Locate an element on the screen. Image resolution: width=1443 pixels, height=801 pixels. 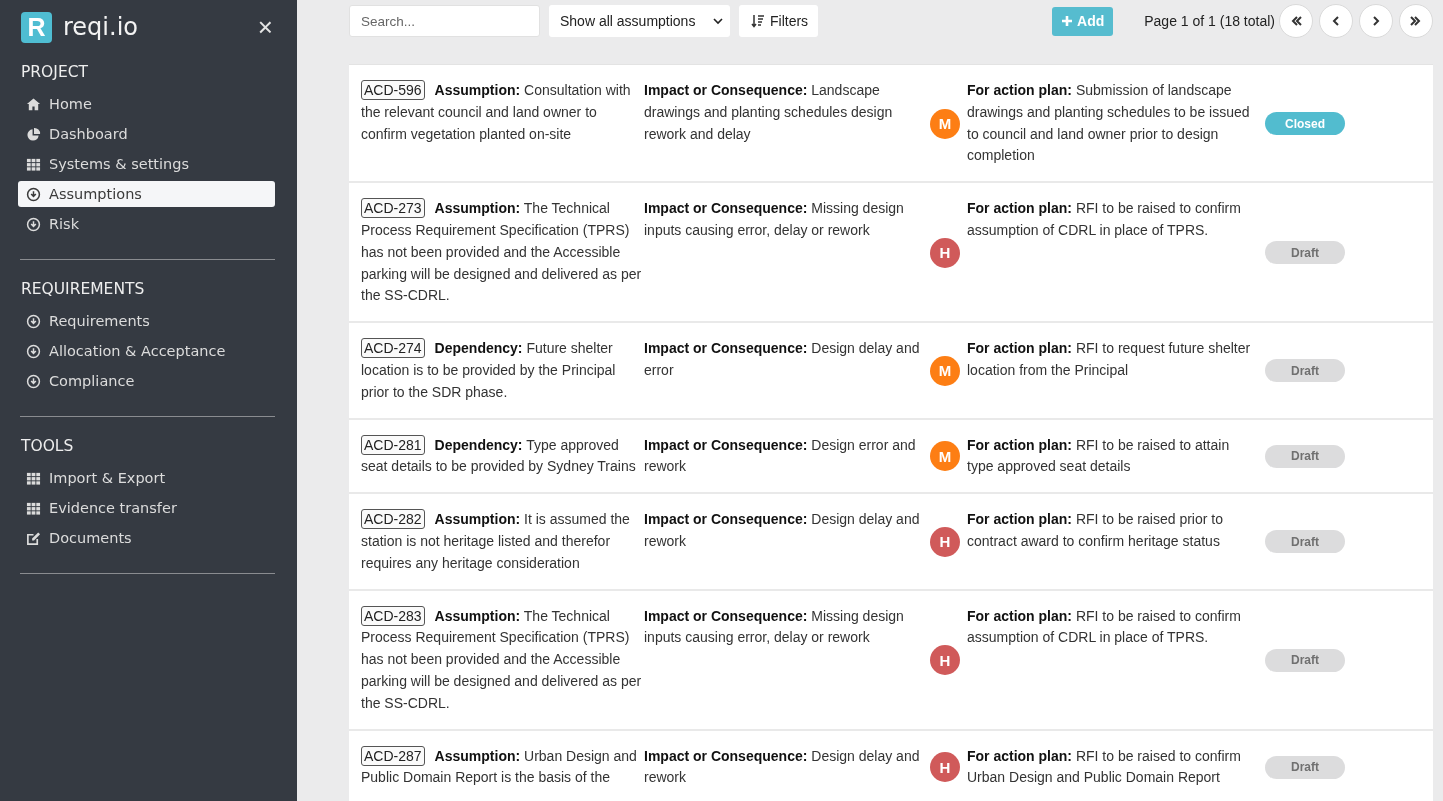
home-icon is located at coordinates (33, 104).